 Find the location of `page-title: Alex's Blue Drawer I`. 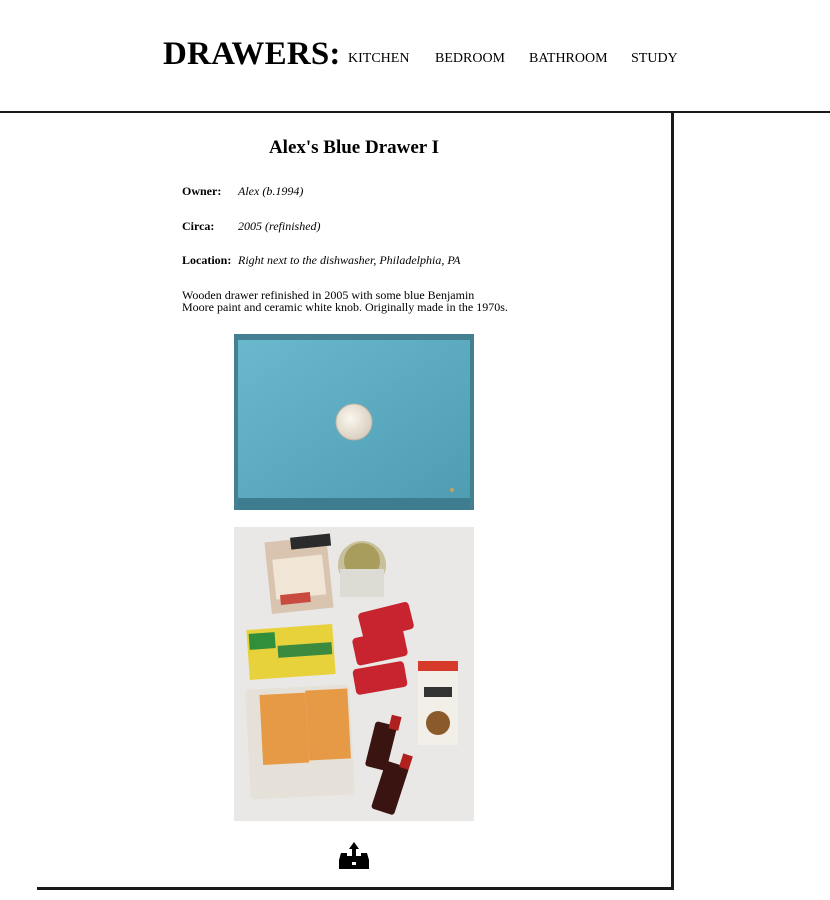

page-title: Alex's Blue Drawer I is located at coordinates (354, 147).